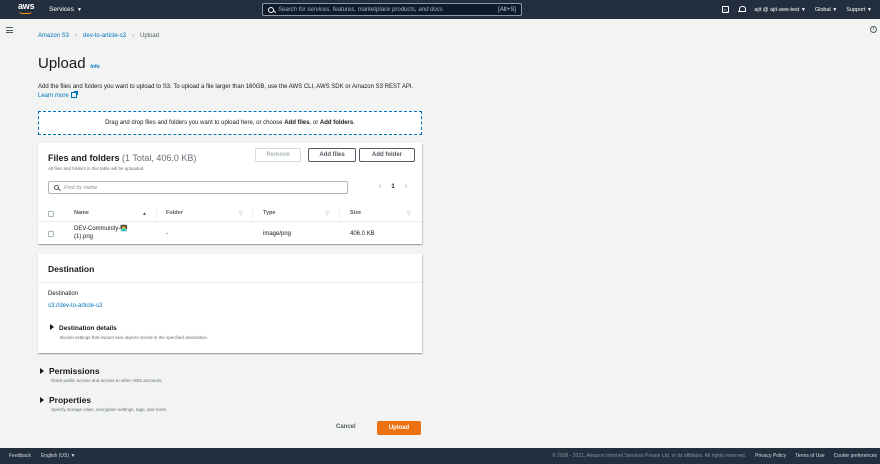 The width and height of the screenshot is (880, 464). Describe the element at coordinates (332, 155) in the screenshot. I see `add-files-button: Add files` at that location.